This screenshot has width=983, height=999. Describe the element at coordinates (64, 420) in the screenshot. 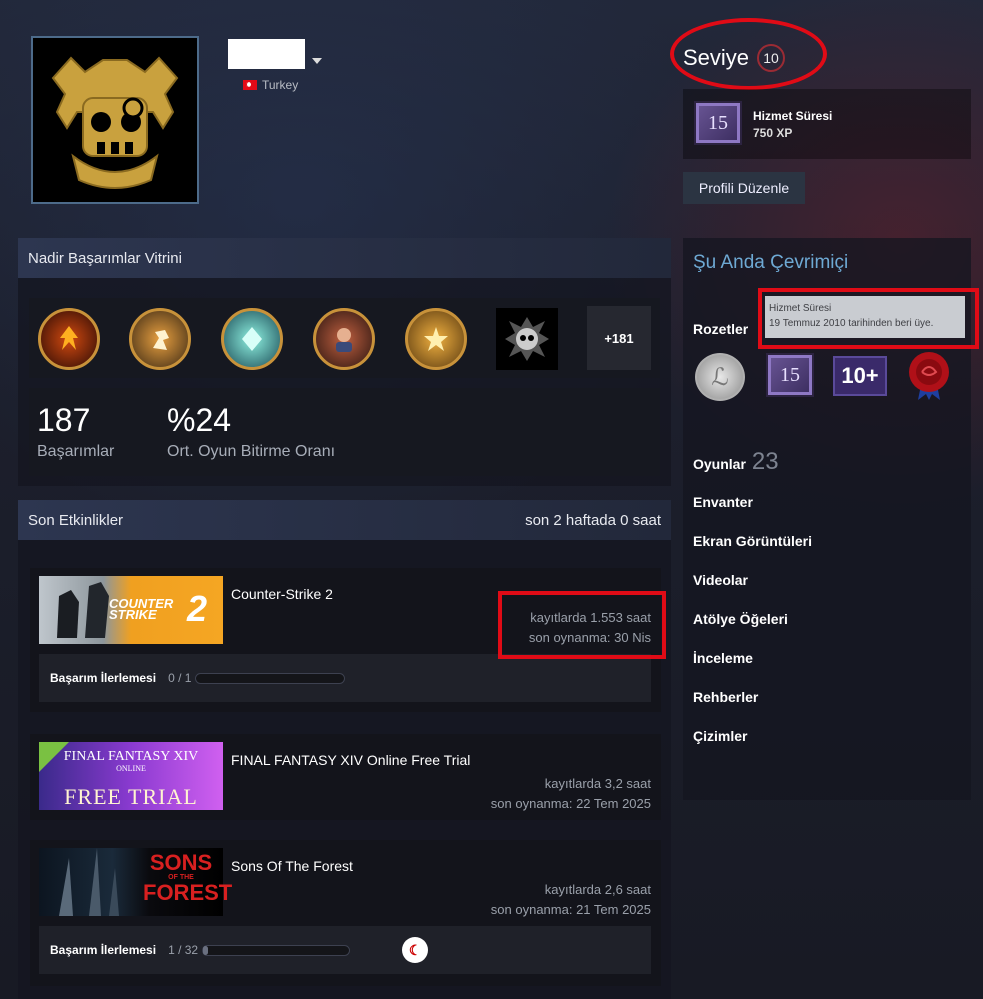

I see `achievements-count: 187` at that location.